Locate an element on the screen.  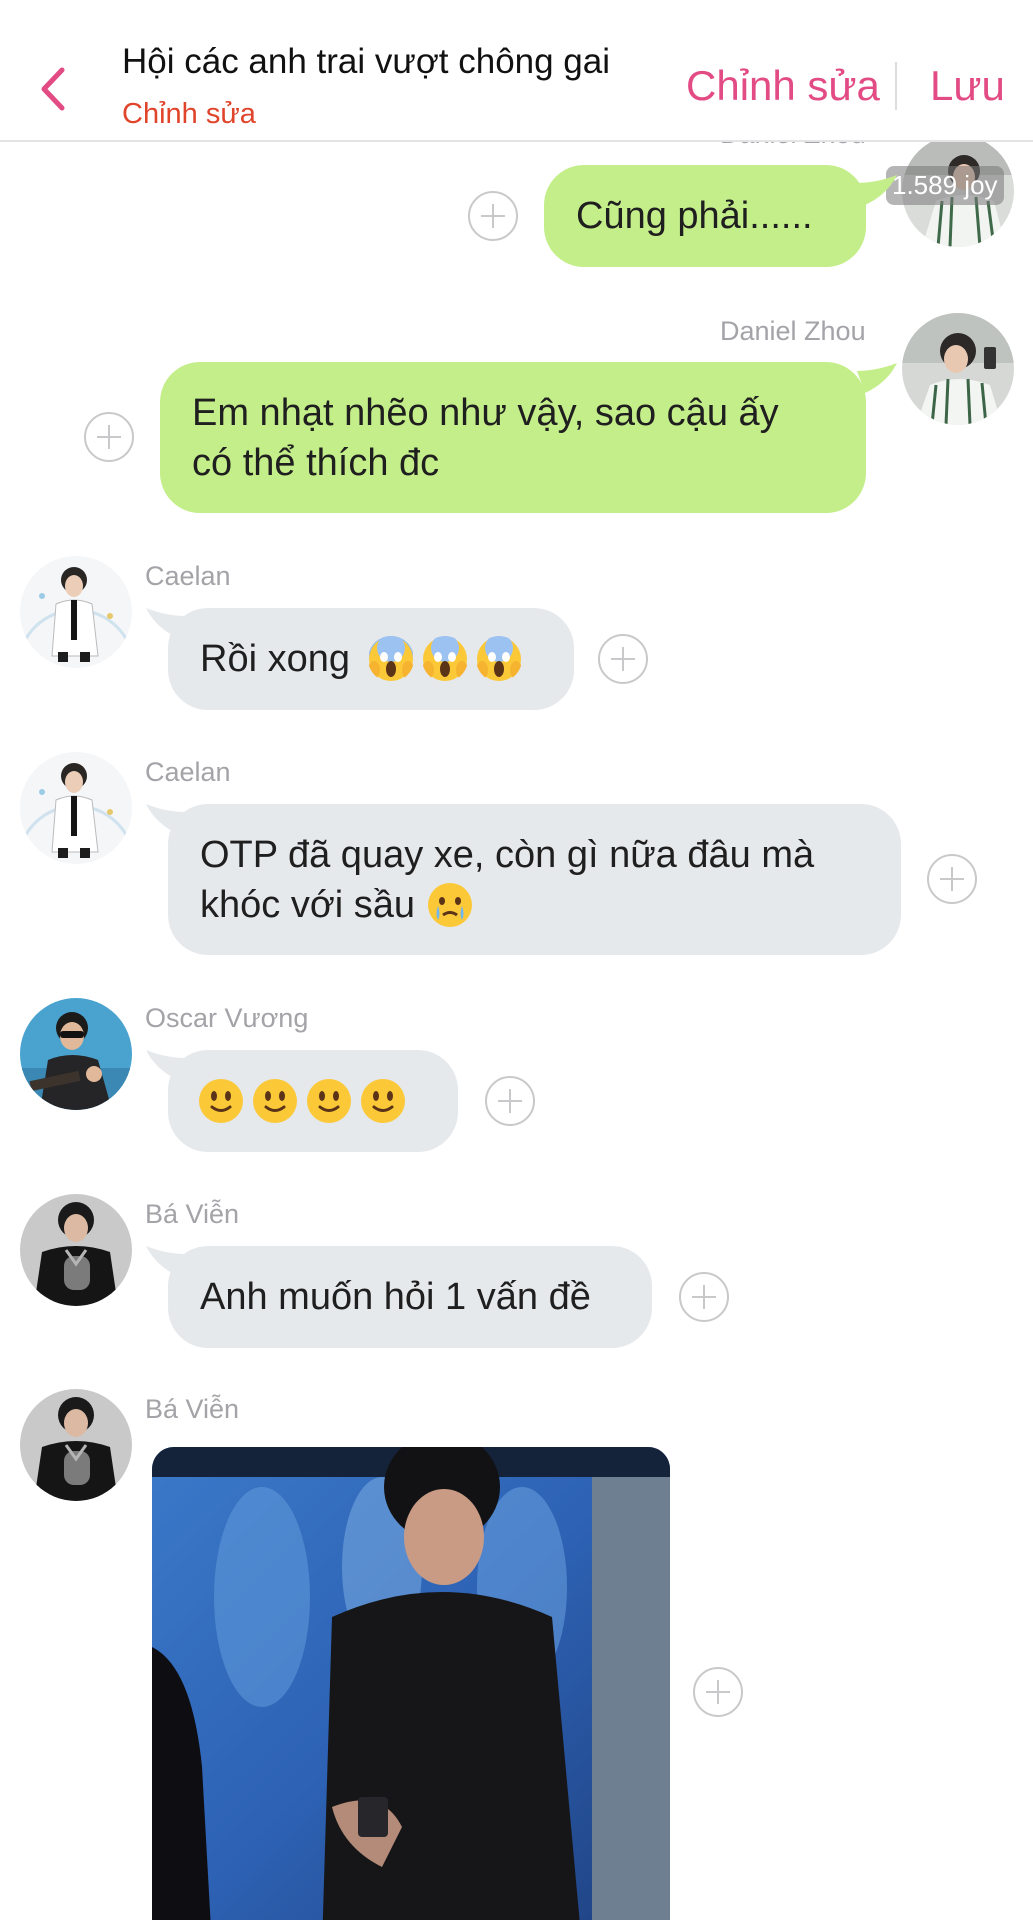
message-bubble: Anh muốn hỏi 1 vấn đề is located at coordinates (410, 1297).